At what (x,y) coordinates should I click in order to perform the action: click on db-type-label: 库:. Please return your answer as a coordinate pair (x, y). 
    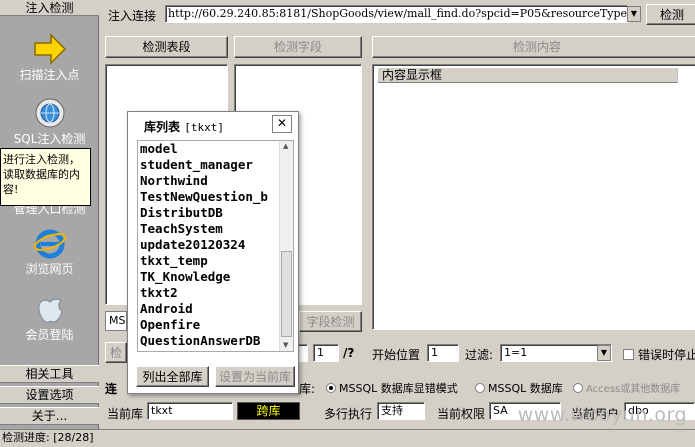
    Looking at the image, I should click on (307, 389).